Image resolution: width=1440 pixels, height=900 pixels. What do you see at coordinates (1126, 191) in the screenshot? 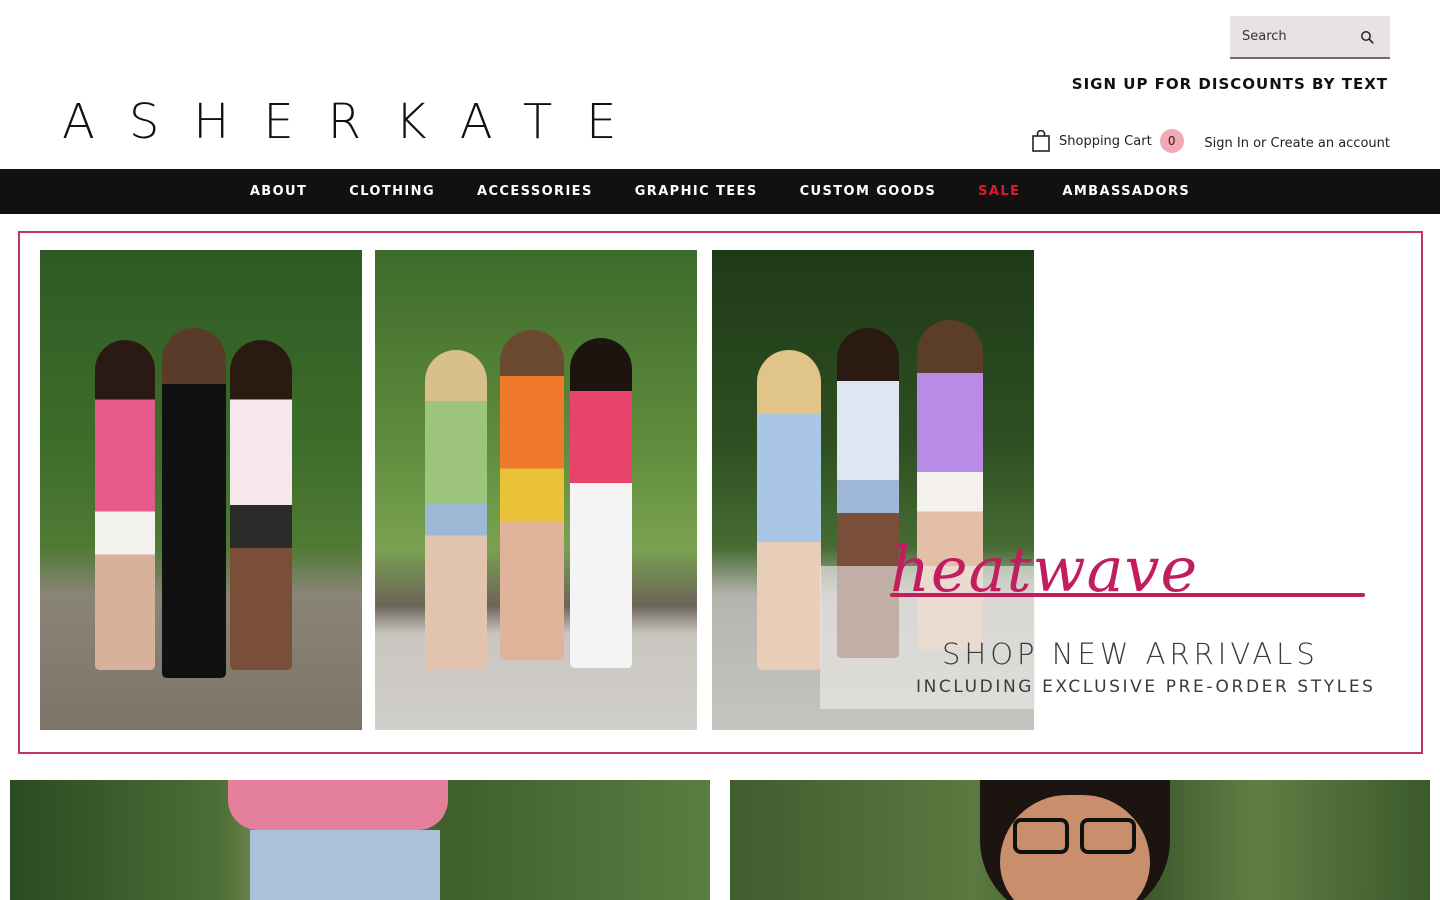
I see `nav-item-ambassadors: AMBASSADORS` at bounding box center [1126, 191].